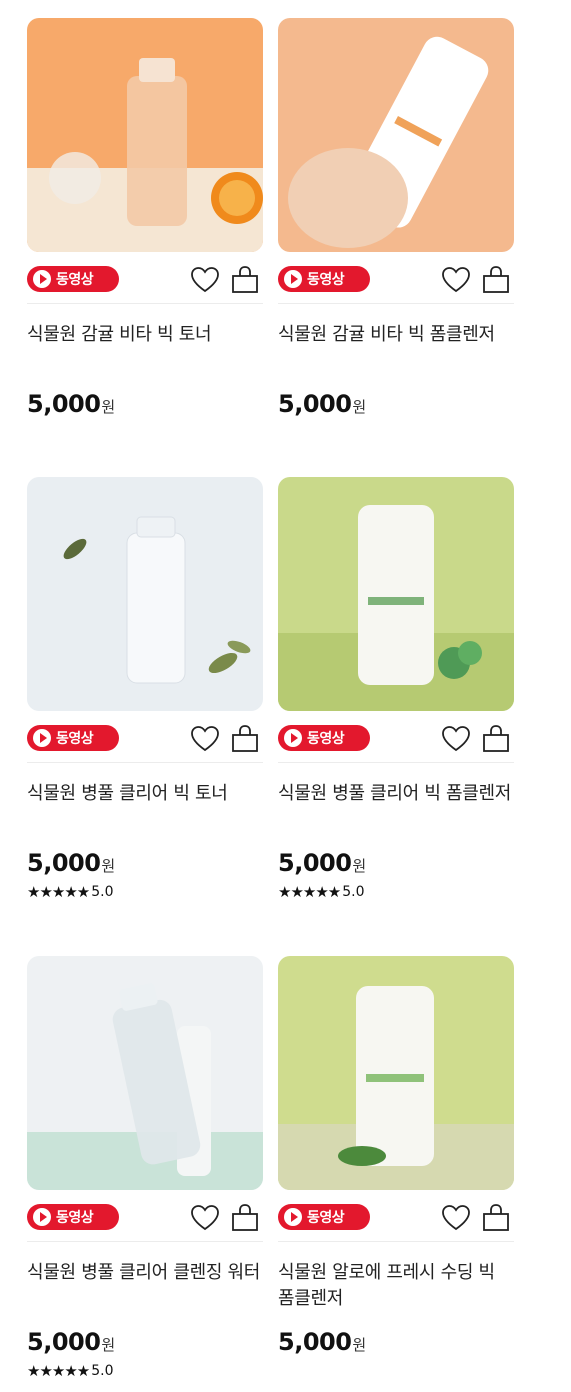  What do you see at coordinates (396, 1286) in the screenshot?
I see `product-name: 식물원 알로에 프레시 수딩 빅 폼클렌저` at bounding box center [396, 1286].